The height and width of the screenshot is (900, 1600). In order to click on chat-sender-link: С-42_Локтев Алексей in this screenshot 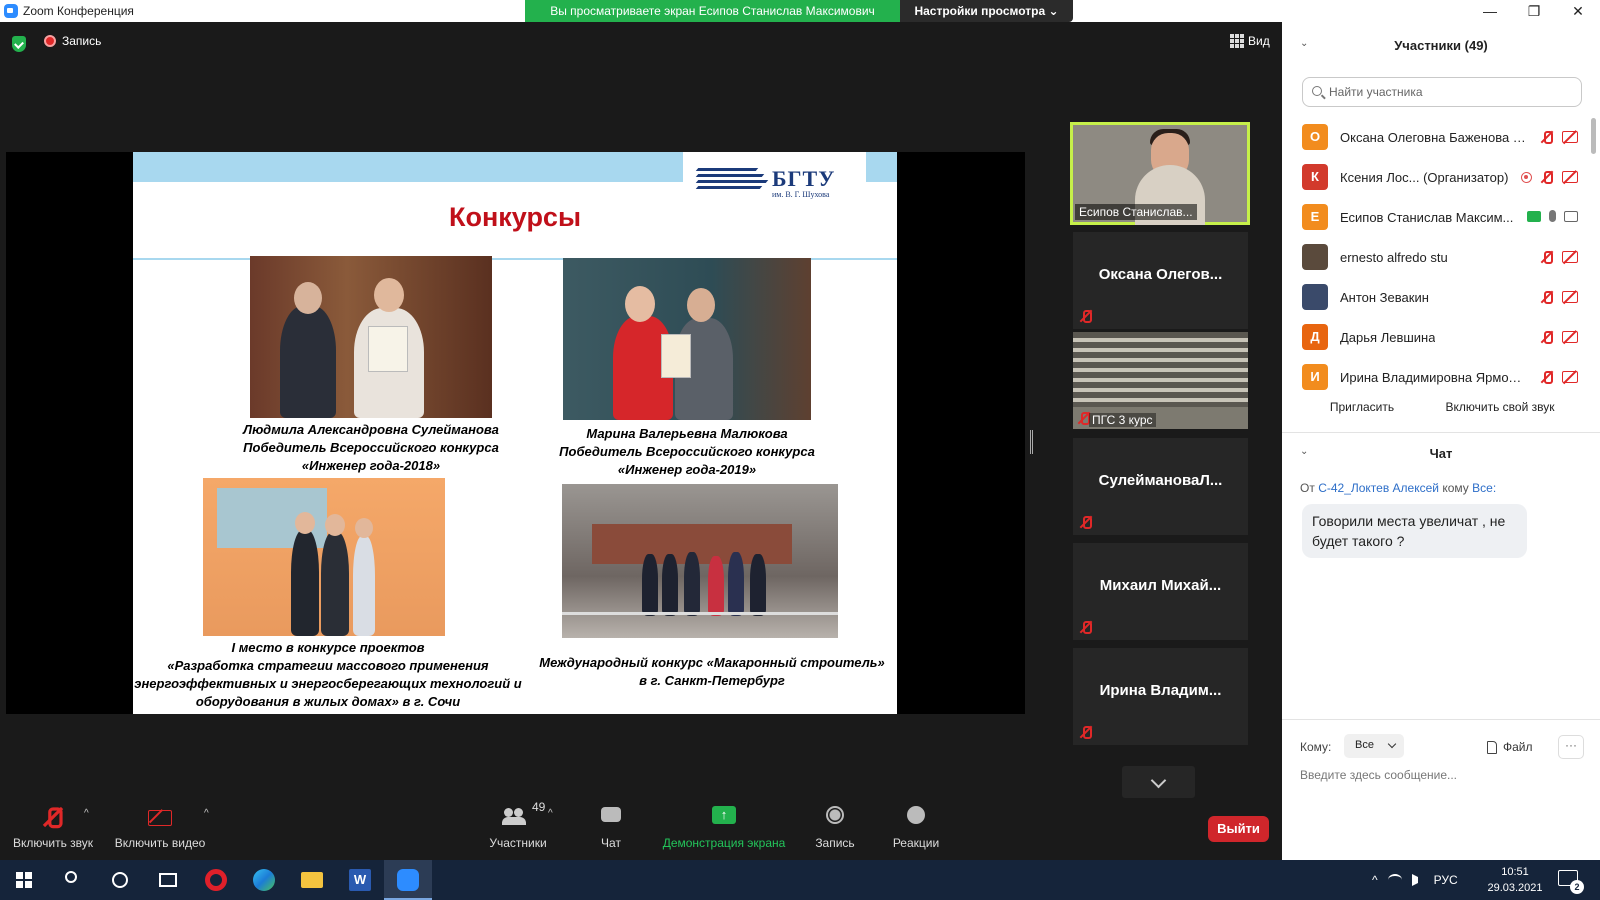, I will do `click(1378, 488)`.